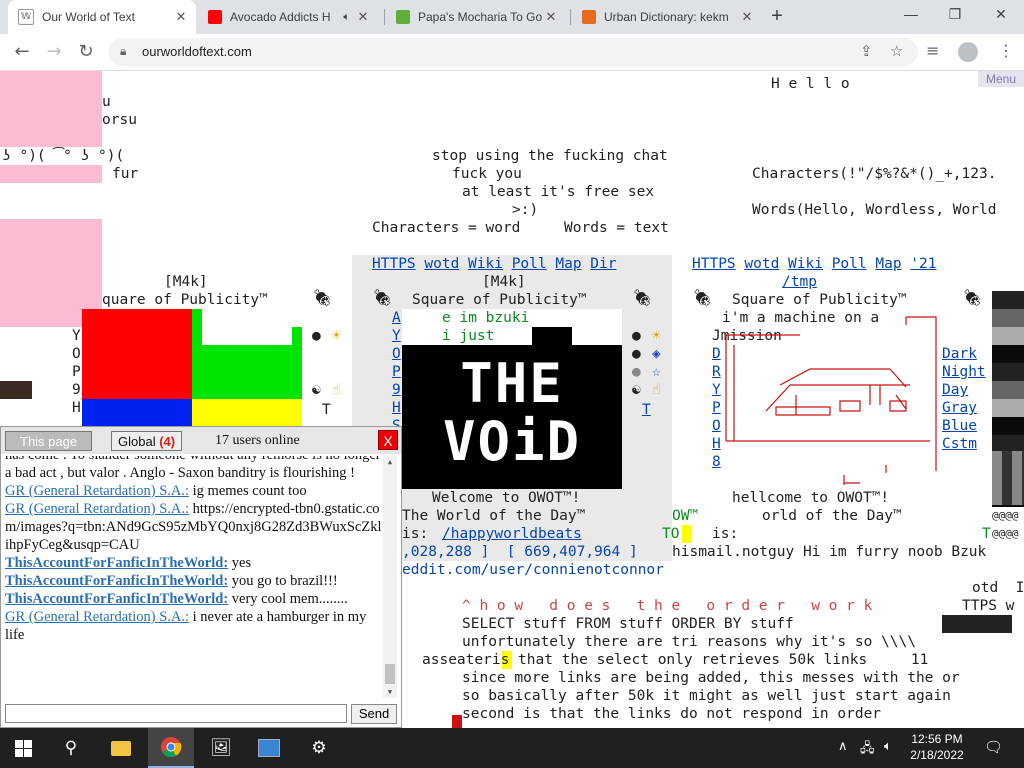 This screenshot has width=1024, height=768. What do you see at coordinates (831, 400) in the screenshot?
I see `machine-ascii-art` at bounding box center [831, 400].